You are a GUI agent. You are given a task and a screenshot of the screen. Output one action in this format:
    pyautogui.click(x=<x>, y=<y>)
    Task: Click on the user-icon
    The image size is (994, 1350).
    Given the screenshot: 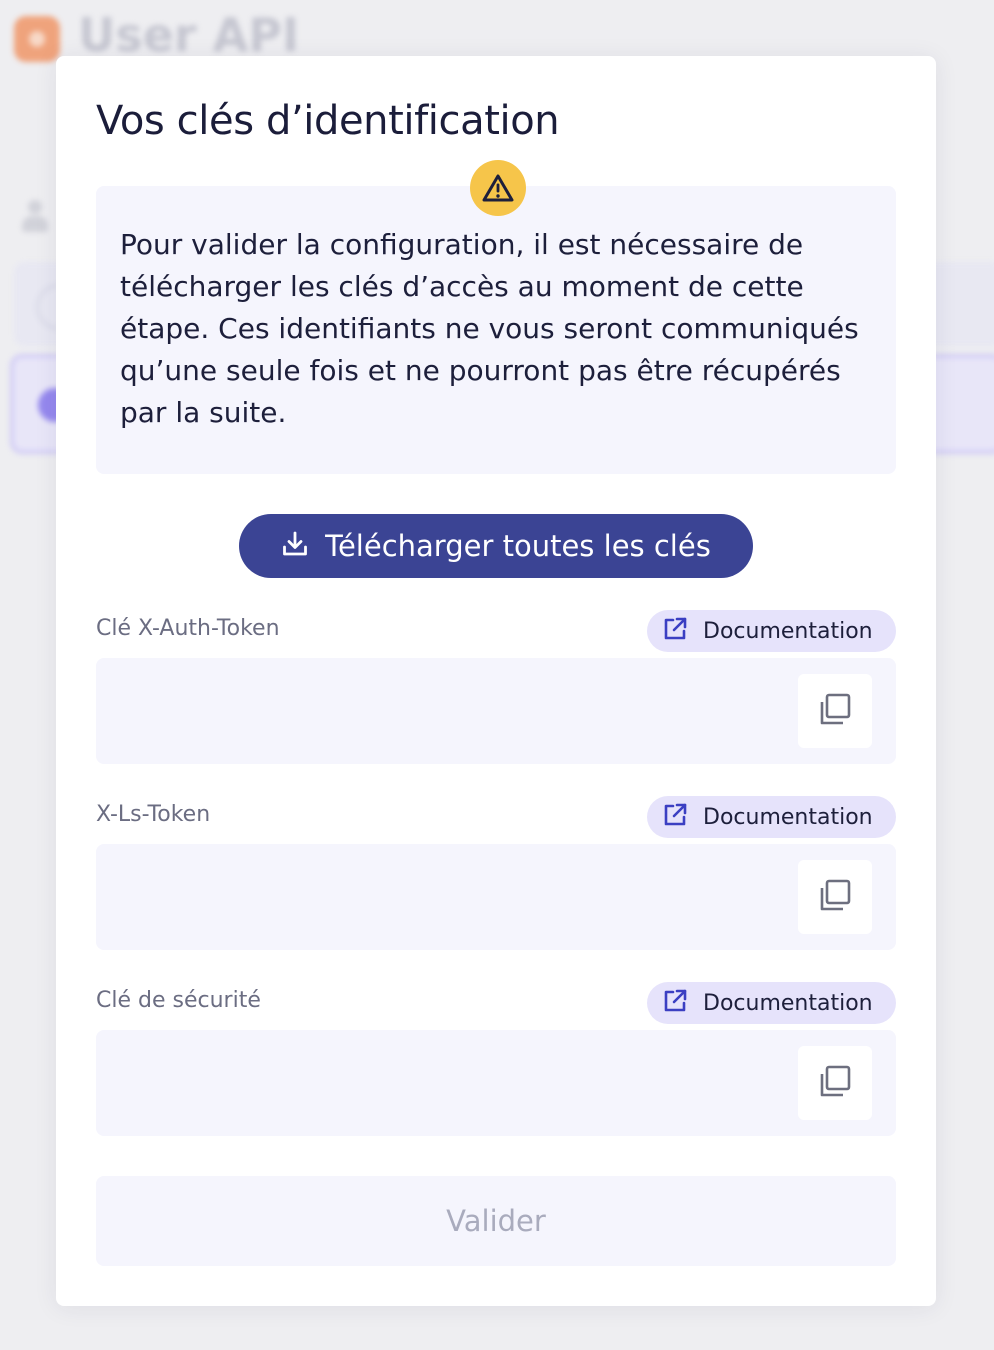 What is the action you would take?
    pyautogui.click(x=35, y=217)
    